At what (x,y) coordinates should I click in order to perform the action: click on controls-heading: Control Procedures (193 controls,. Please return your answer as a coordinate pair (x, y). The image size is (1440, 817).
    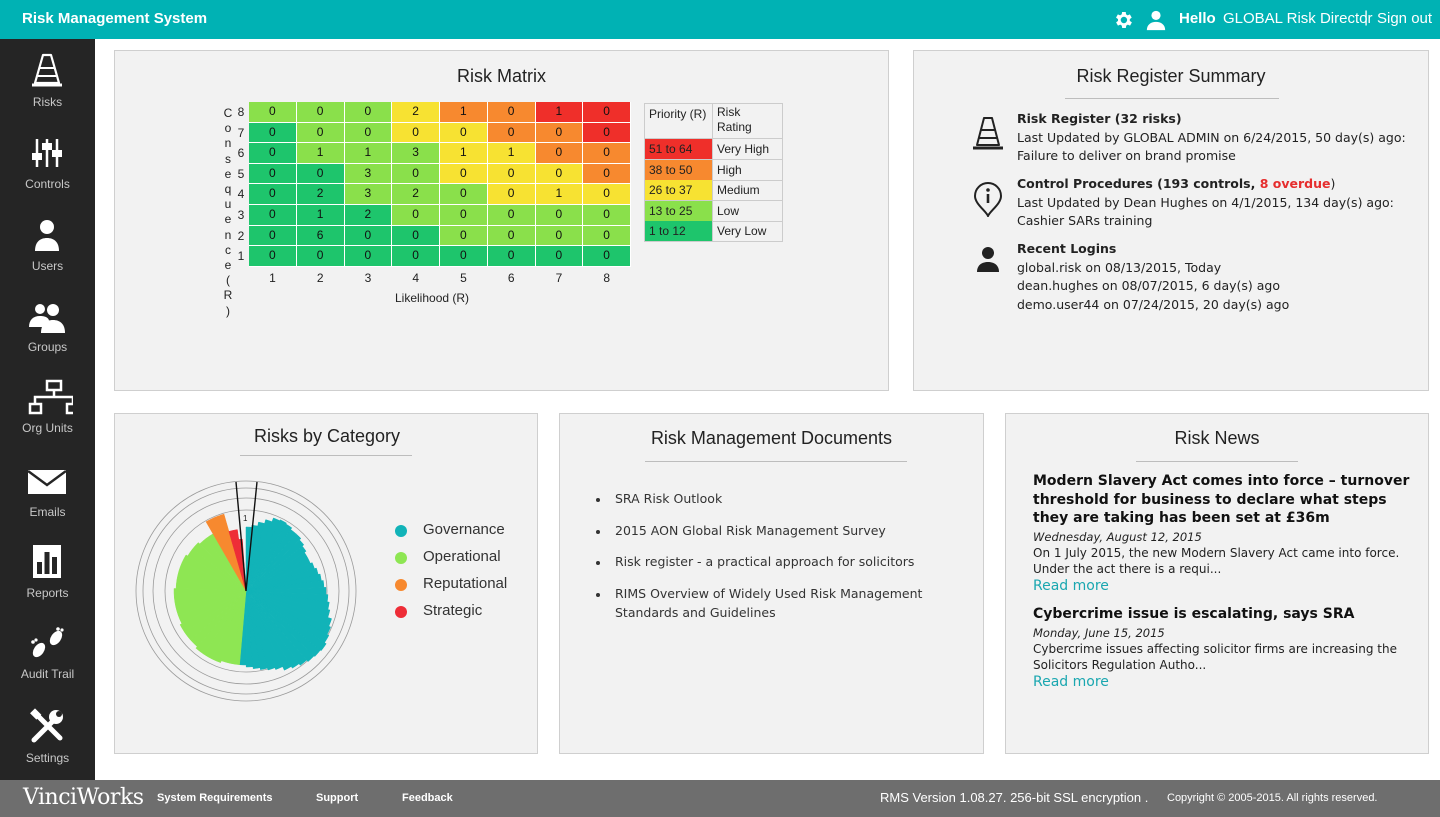
    Looking at the image, I should click on (1138, 183).